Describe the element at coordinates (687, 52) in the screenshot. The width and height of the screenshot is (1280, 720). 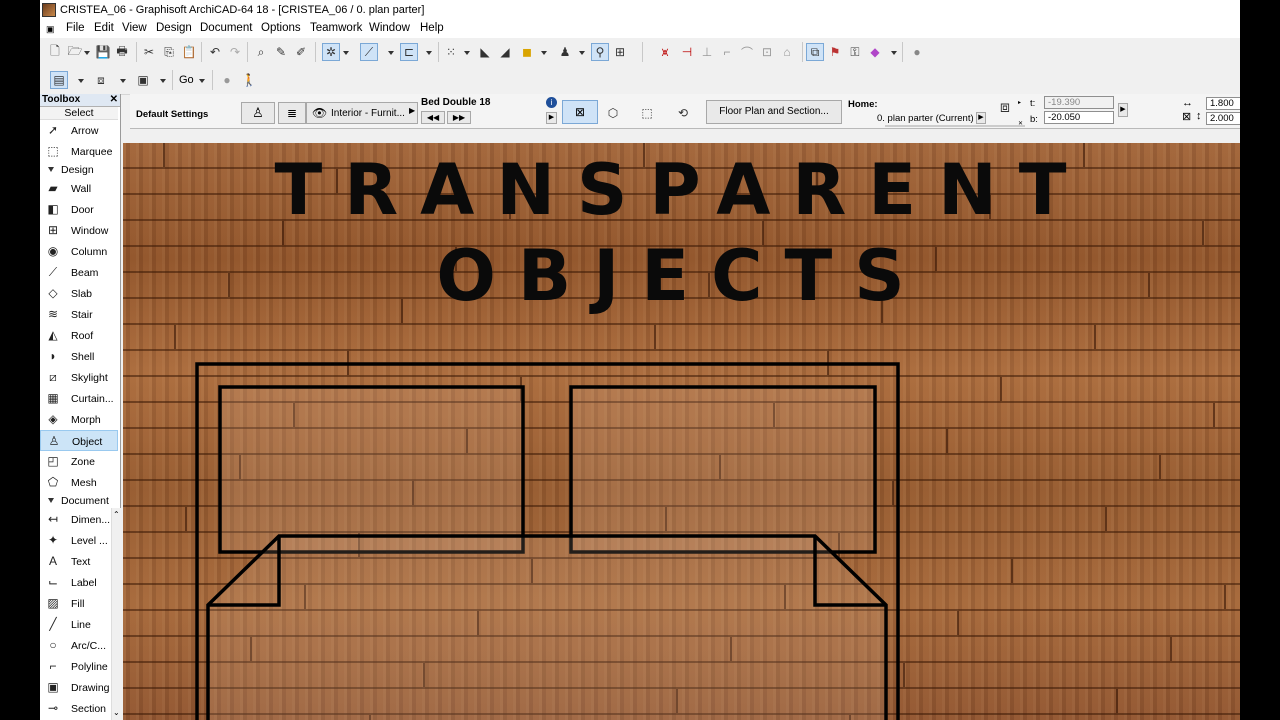
I see `adjust-icon: ⊣` at that location.